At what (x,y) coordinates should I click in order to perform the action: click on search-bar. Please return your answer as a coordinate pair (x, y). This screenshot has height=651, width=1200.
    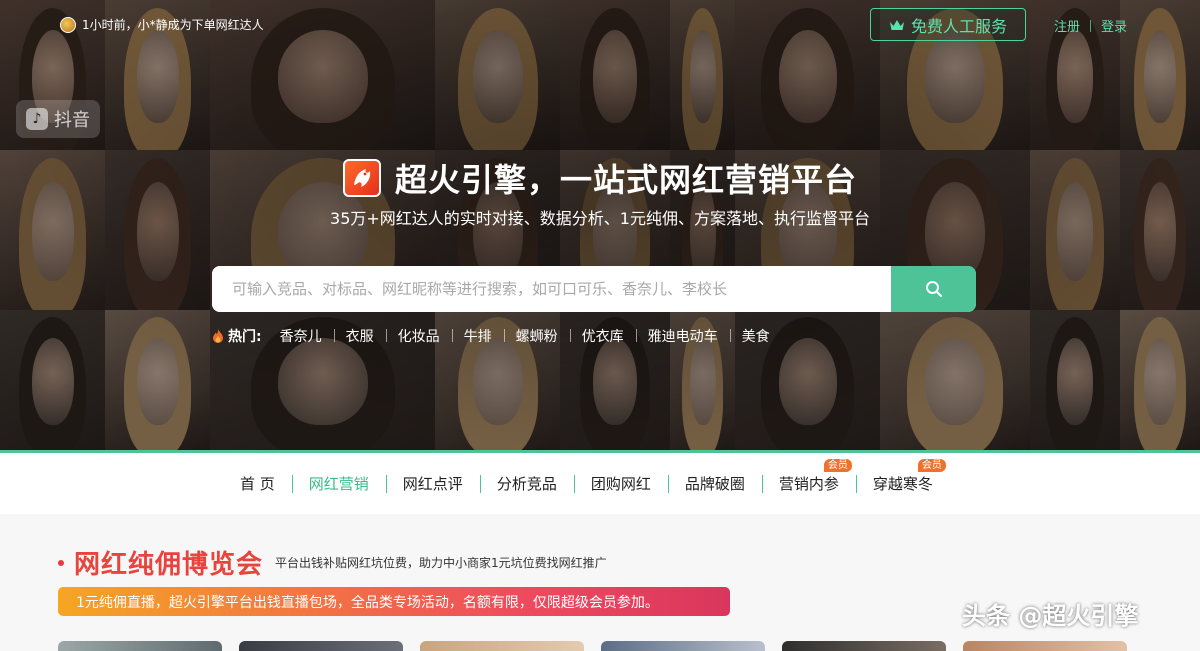
    Looking at the image, I should click on (594, 289).